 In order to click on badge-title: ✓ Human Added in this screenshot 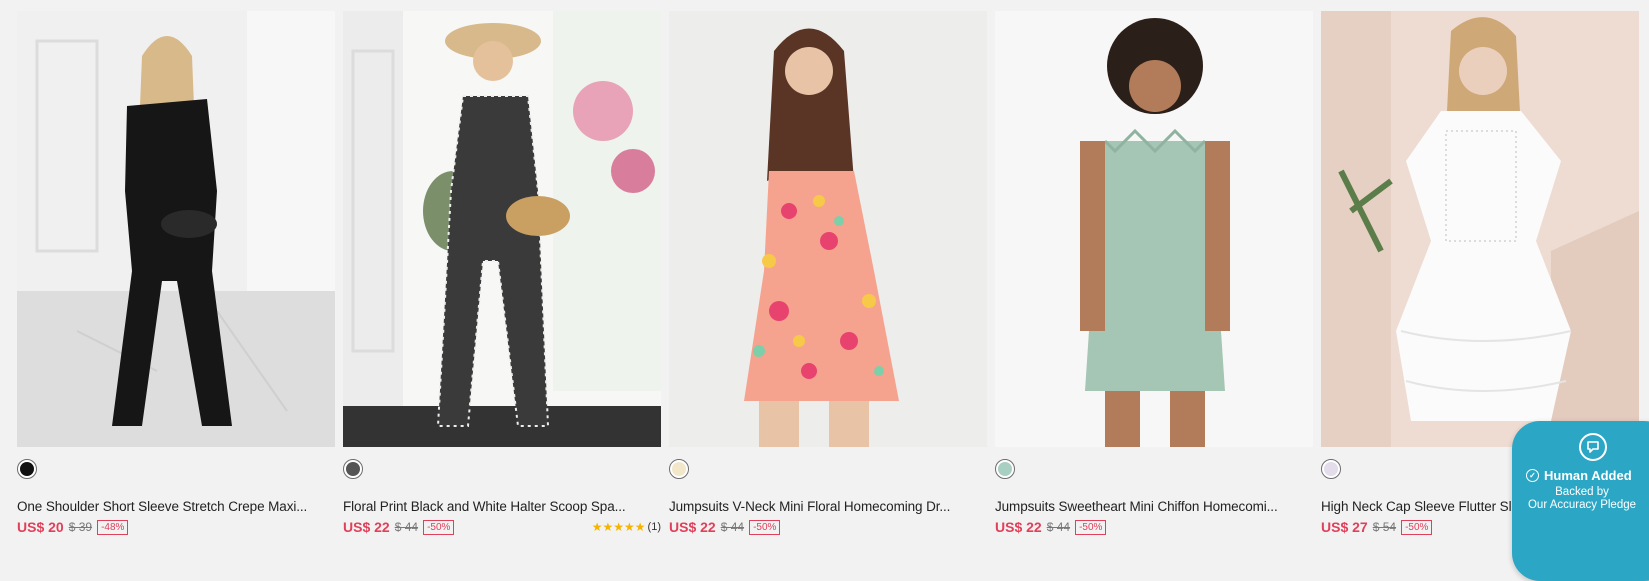, I will do `click(1579, 475)`.